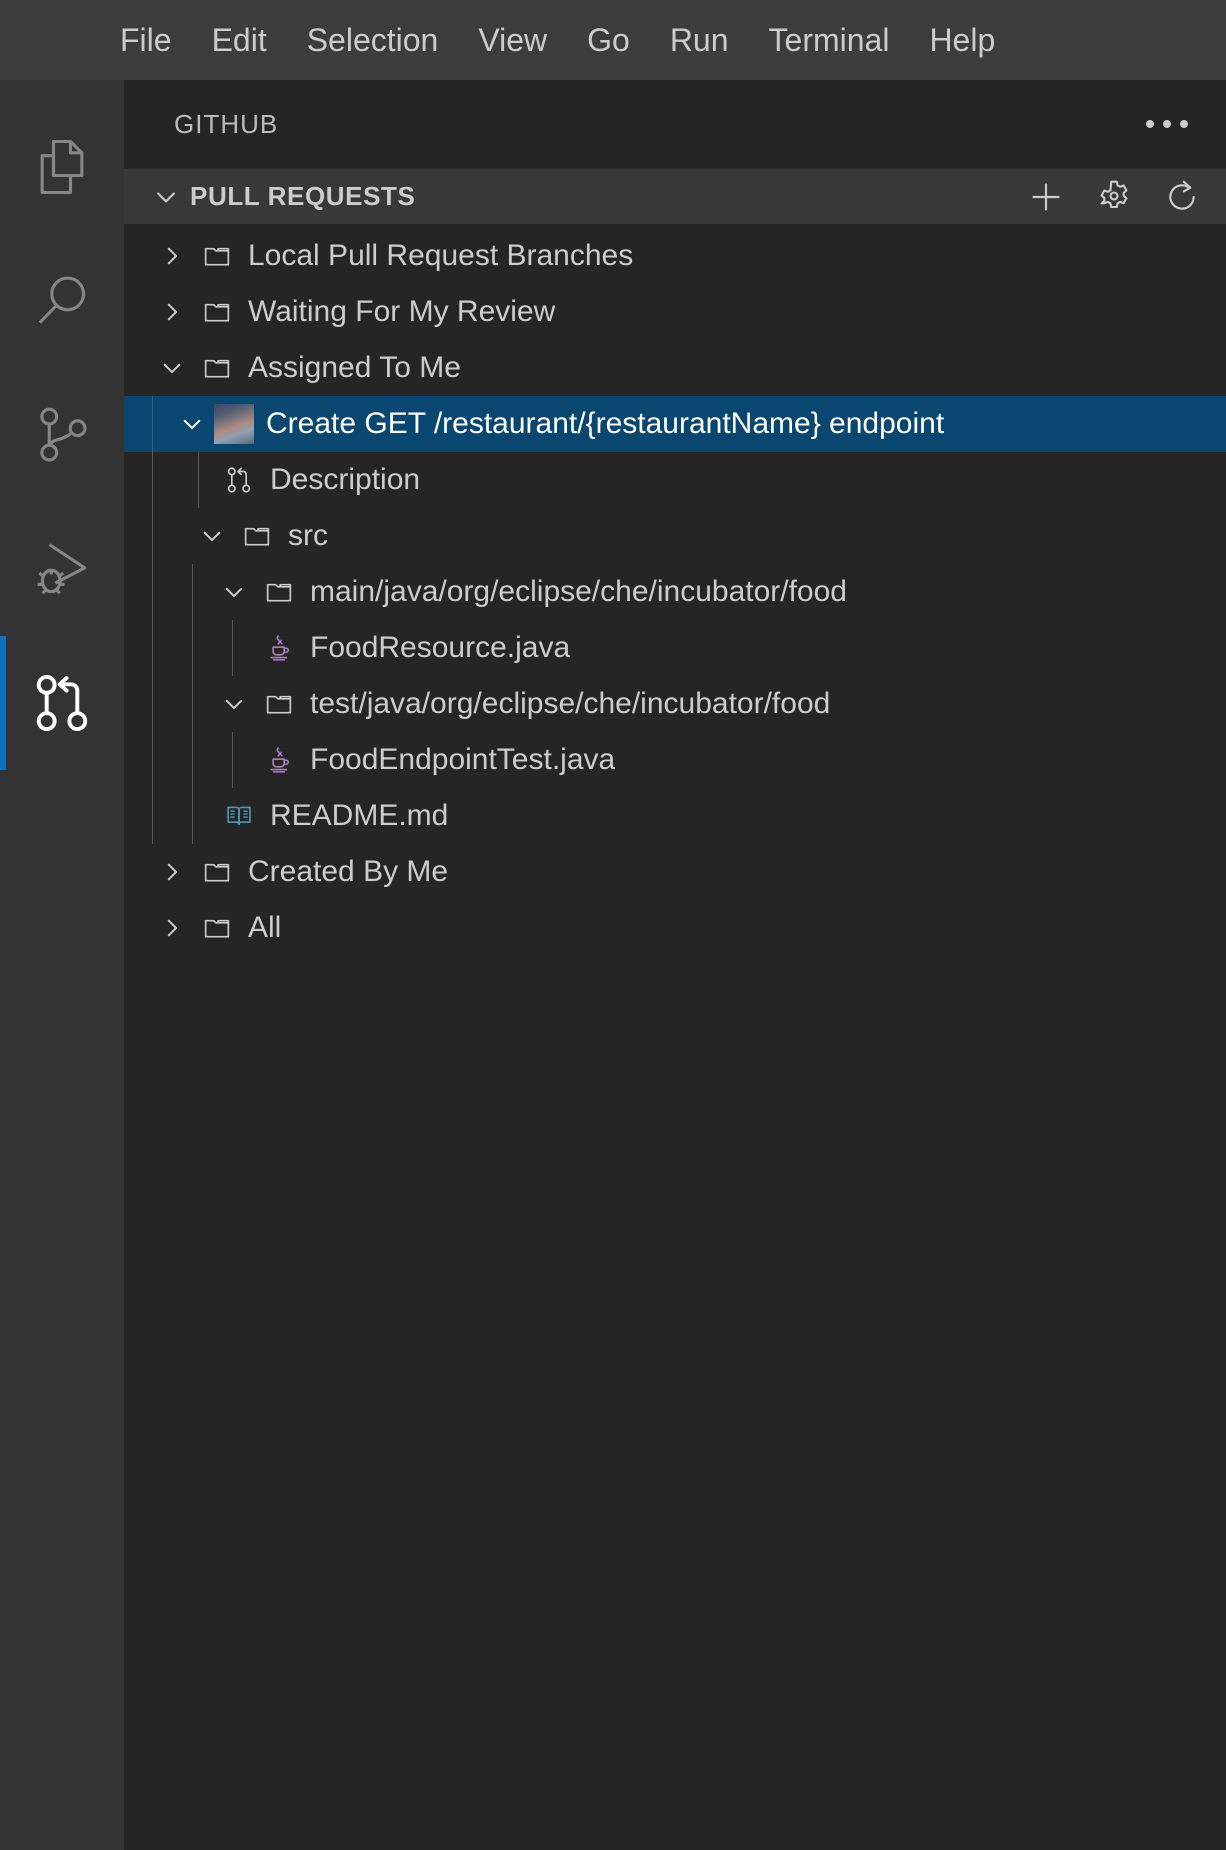  Describe the element at coordinates (675, 368) in the screenshot. I see `tree-item-assigned-to-me: Assigned To Me` at that location.